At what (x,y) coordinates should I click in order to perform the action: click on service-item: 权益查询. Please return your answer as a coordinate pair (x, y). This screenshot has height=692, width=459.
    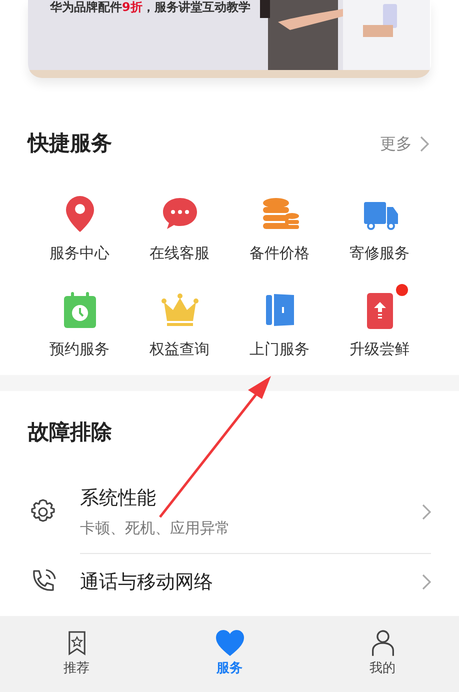
    Looking at the image, I should click on (180, 321).